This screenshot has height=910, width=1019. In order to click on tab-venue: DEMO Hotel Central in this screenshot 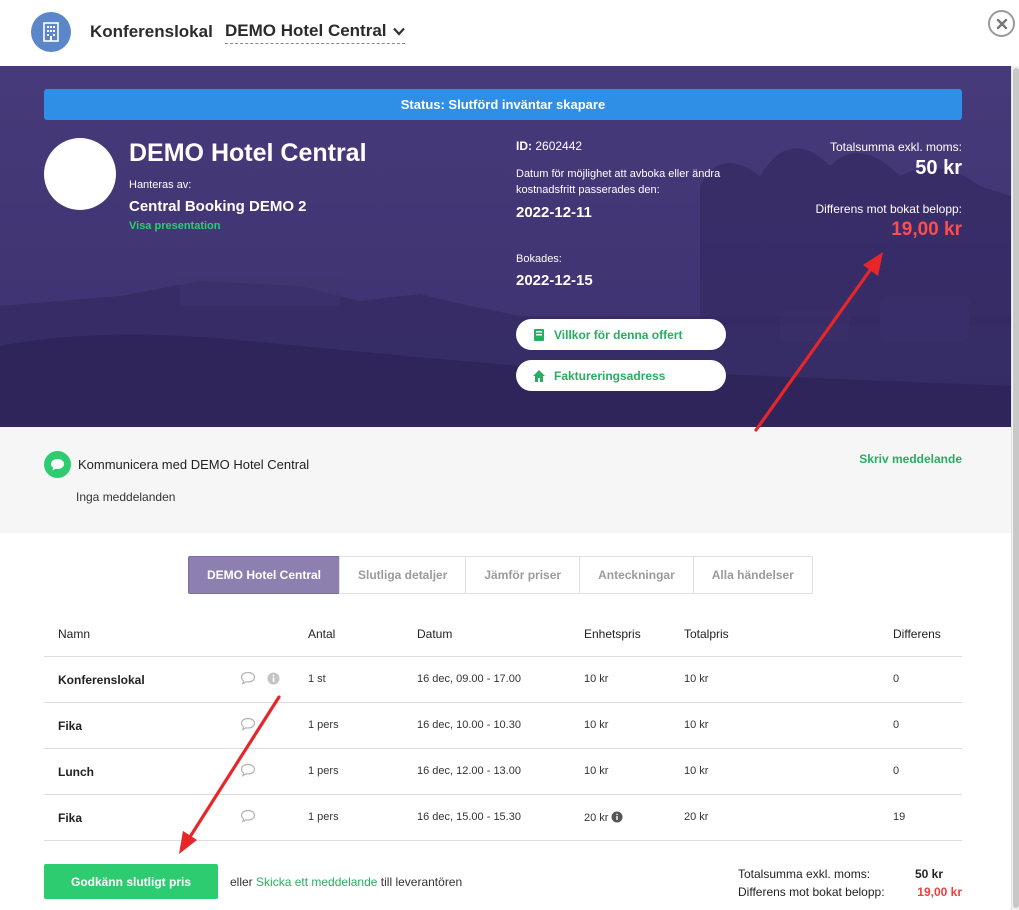, I will do `click(264, 575)`.